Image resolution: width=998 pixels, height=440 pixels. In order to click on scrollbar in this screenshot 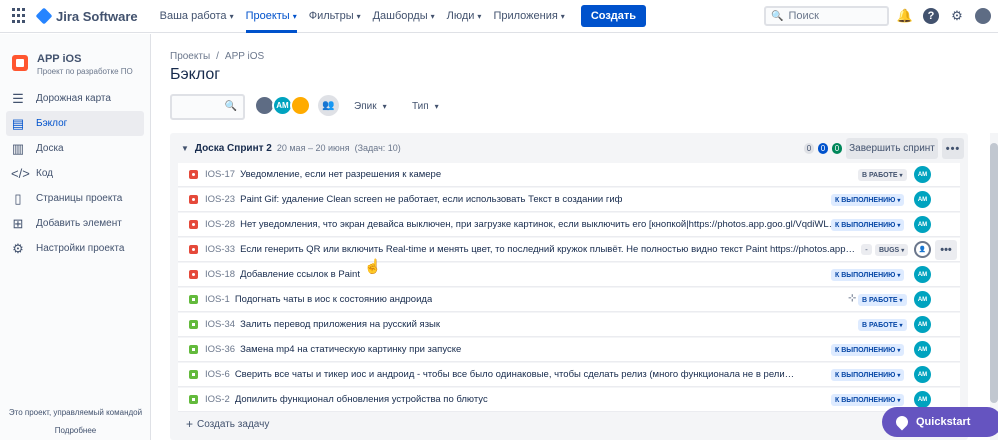, I will do `click(994, 286)`.